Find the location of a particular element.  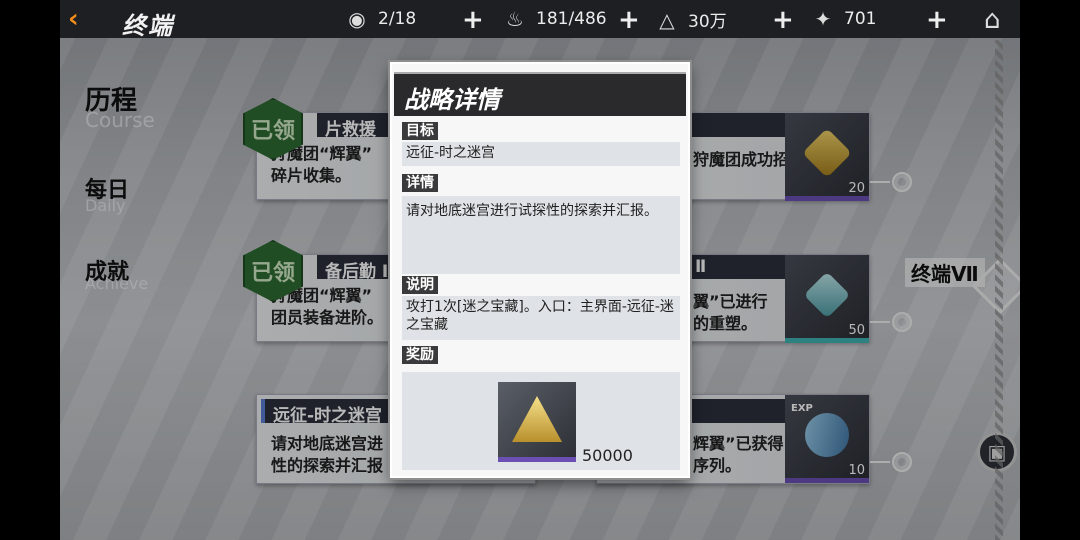

reward-label: 奖励 is located at coordinates (420, 355).